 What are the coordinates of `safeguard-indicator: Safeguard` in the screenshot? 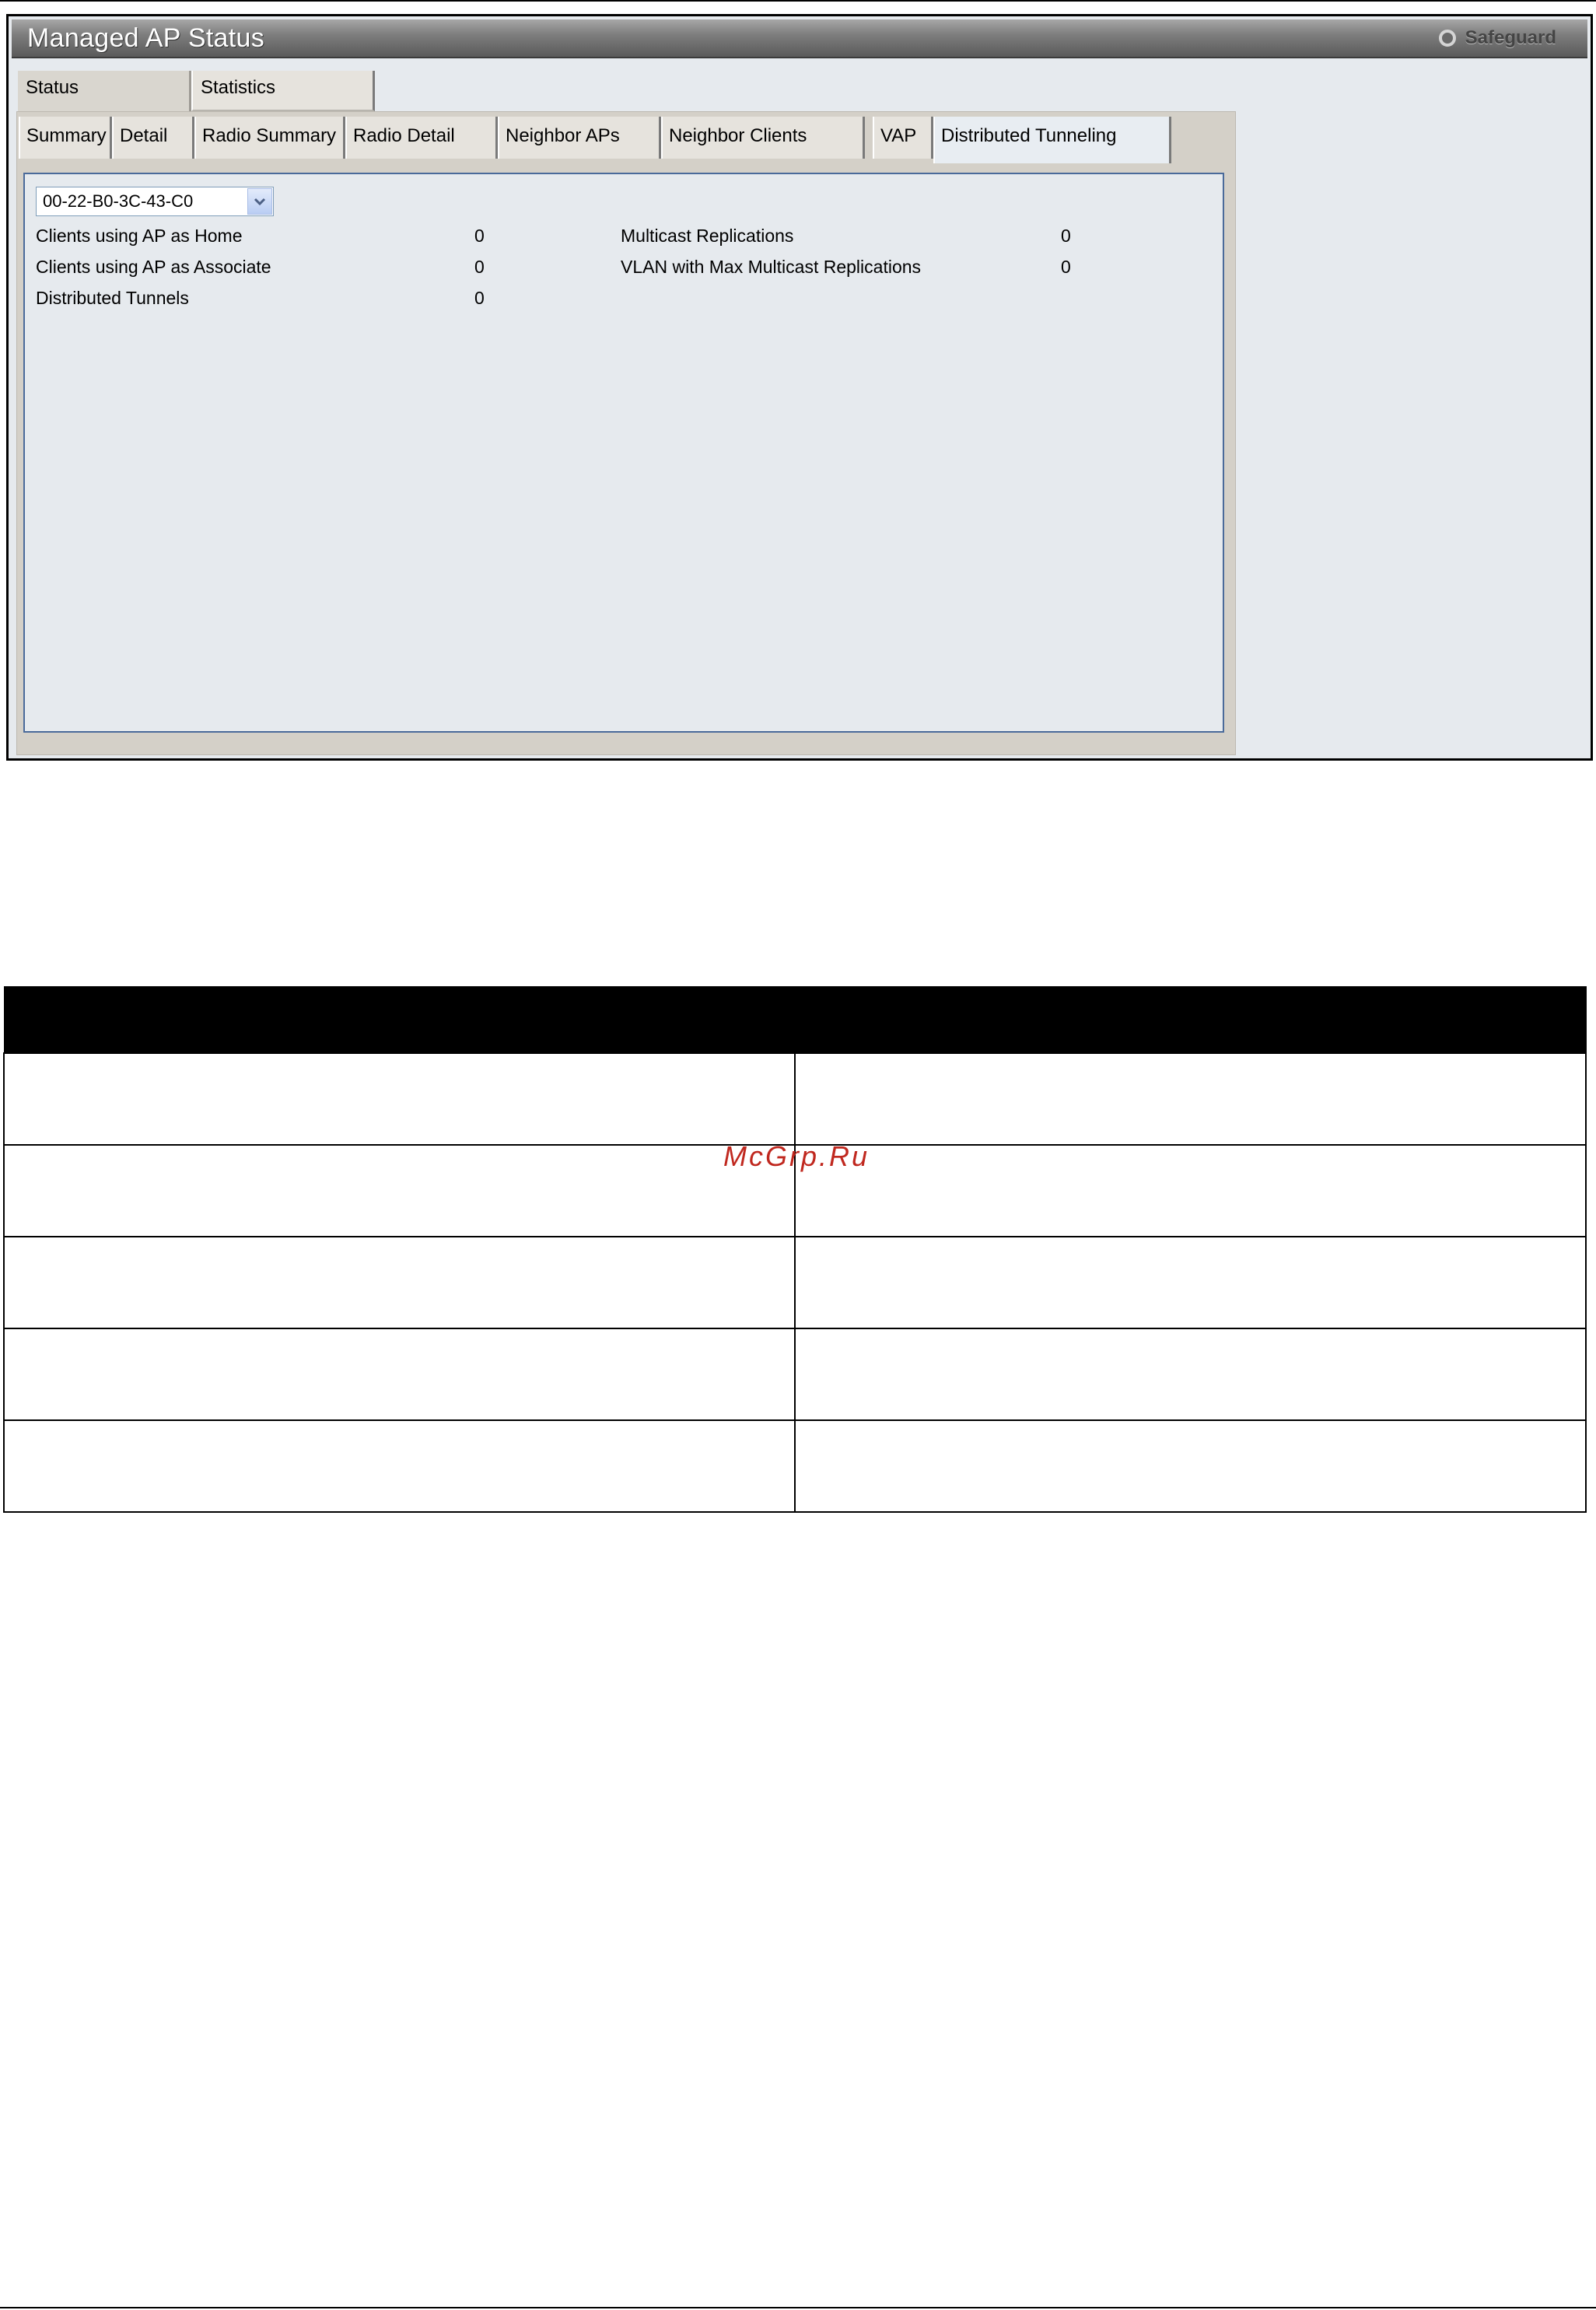 It's located at (1497, 37).